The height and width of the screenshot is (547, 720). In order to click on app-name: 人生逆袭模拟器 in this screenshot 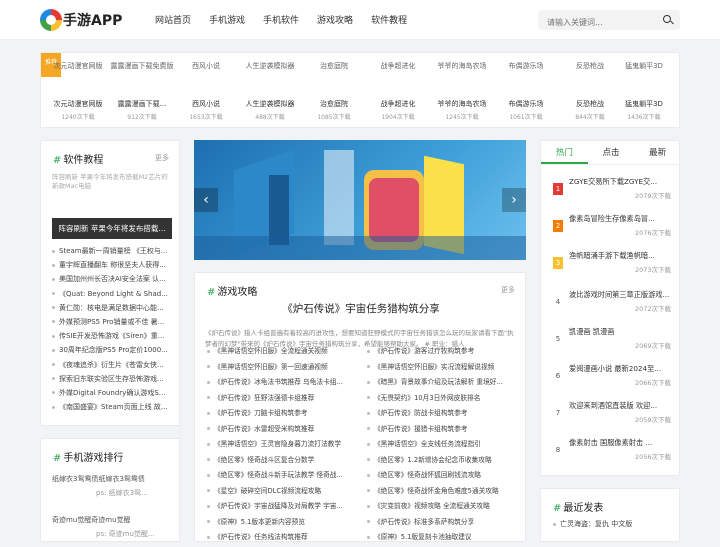, I will do `click(270, 104)`.